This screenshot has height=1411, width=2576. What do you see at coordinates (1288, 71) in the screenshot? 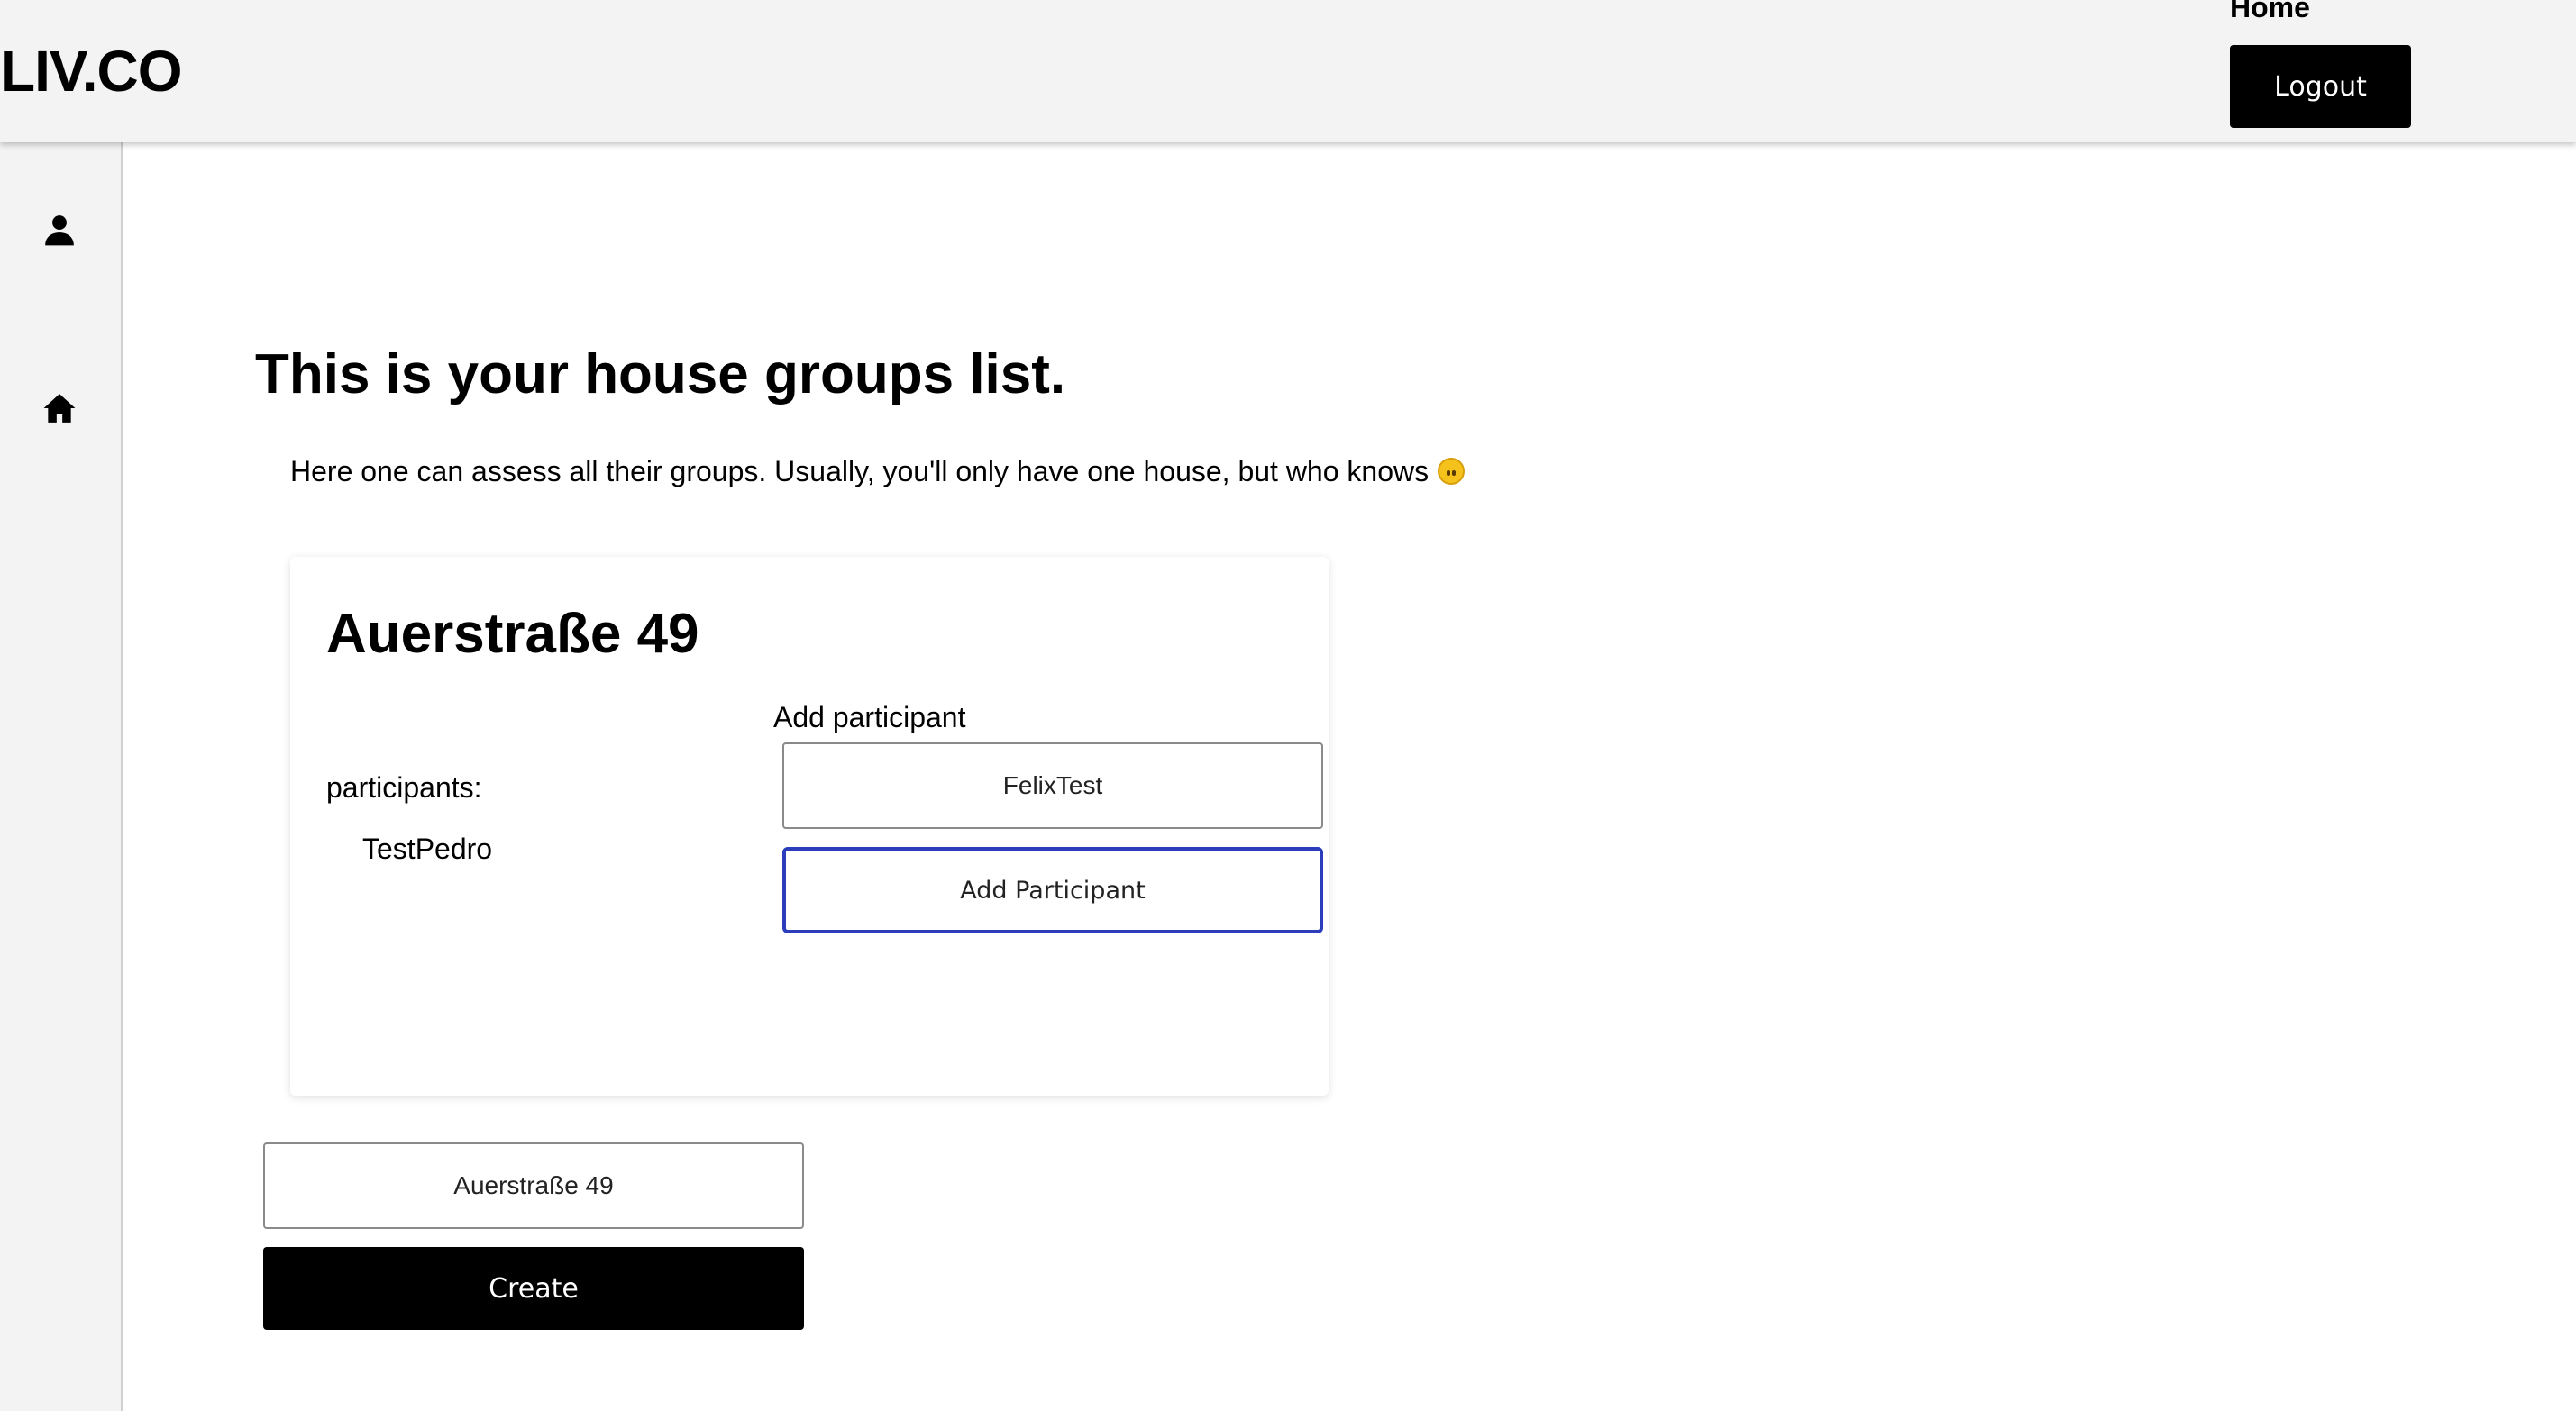
I see `top-header: LIV.CO Home Logout` at bounding box center [1288, 71].